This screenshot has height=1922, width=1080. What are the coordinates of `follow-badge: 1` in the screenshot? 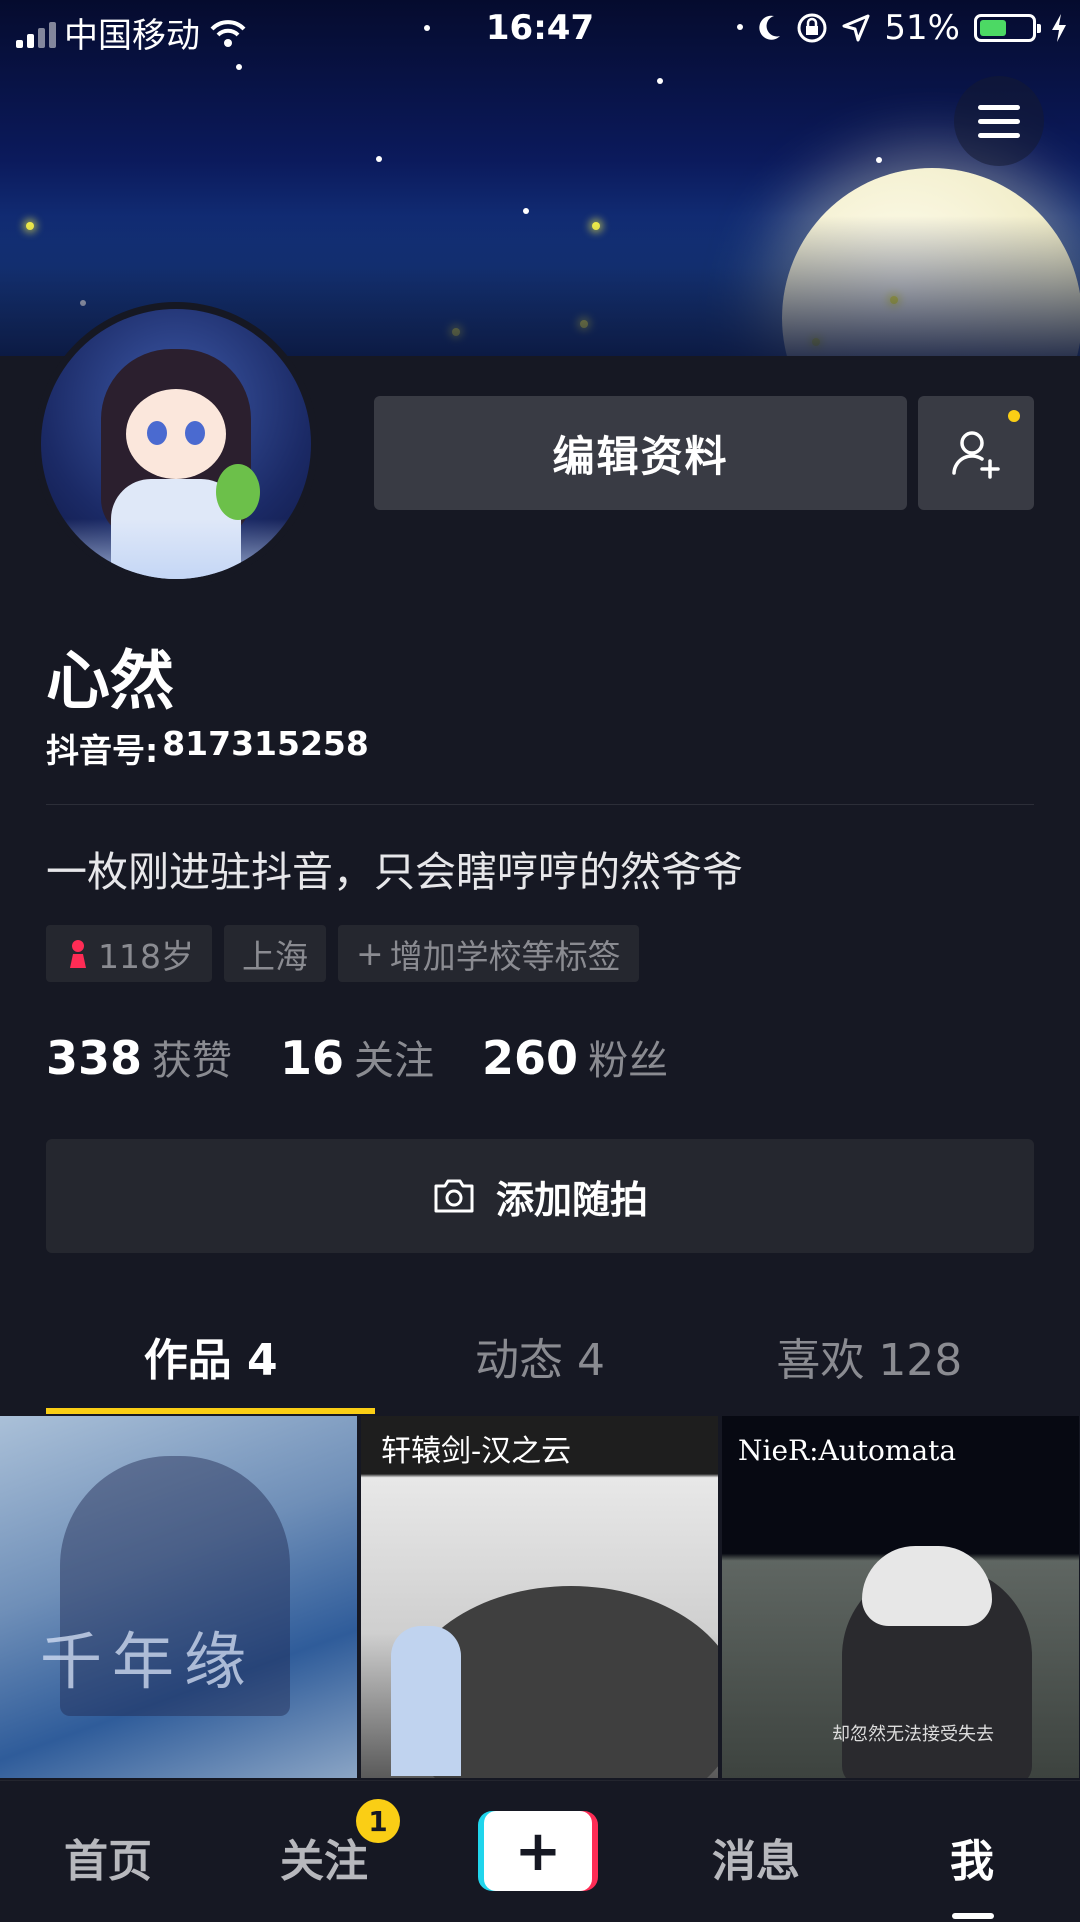 It's located at (378, 1821).